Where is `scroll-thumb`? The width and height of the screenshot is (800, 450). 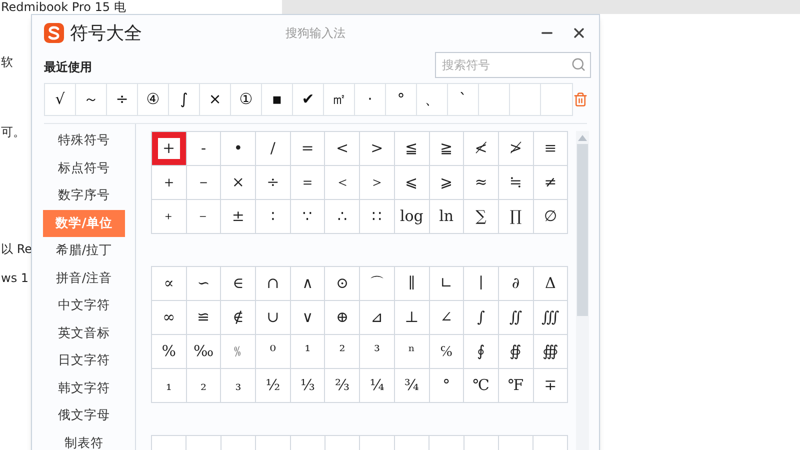 scroll-thumb is located at coordinates (582, 230).